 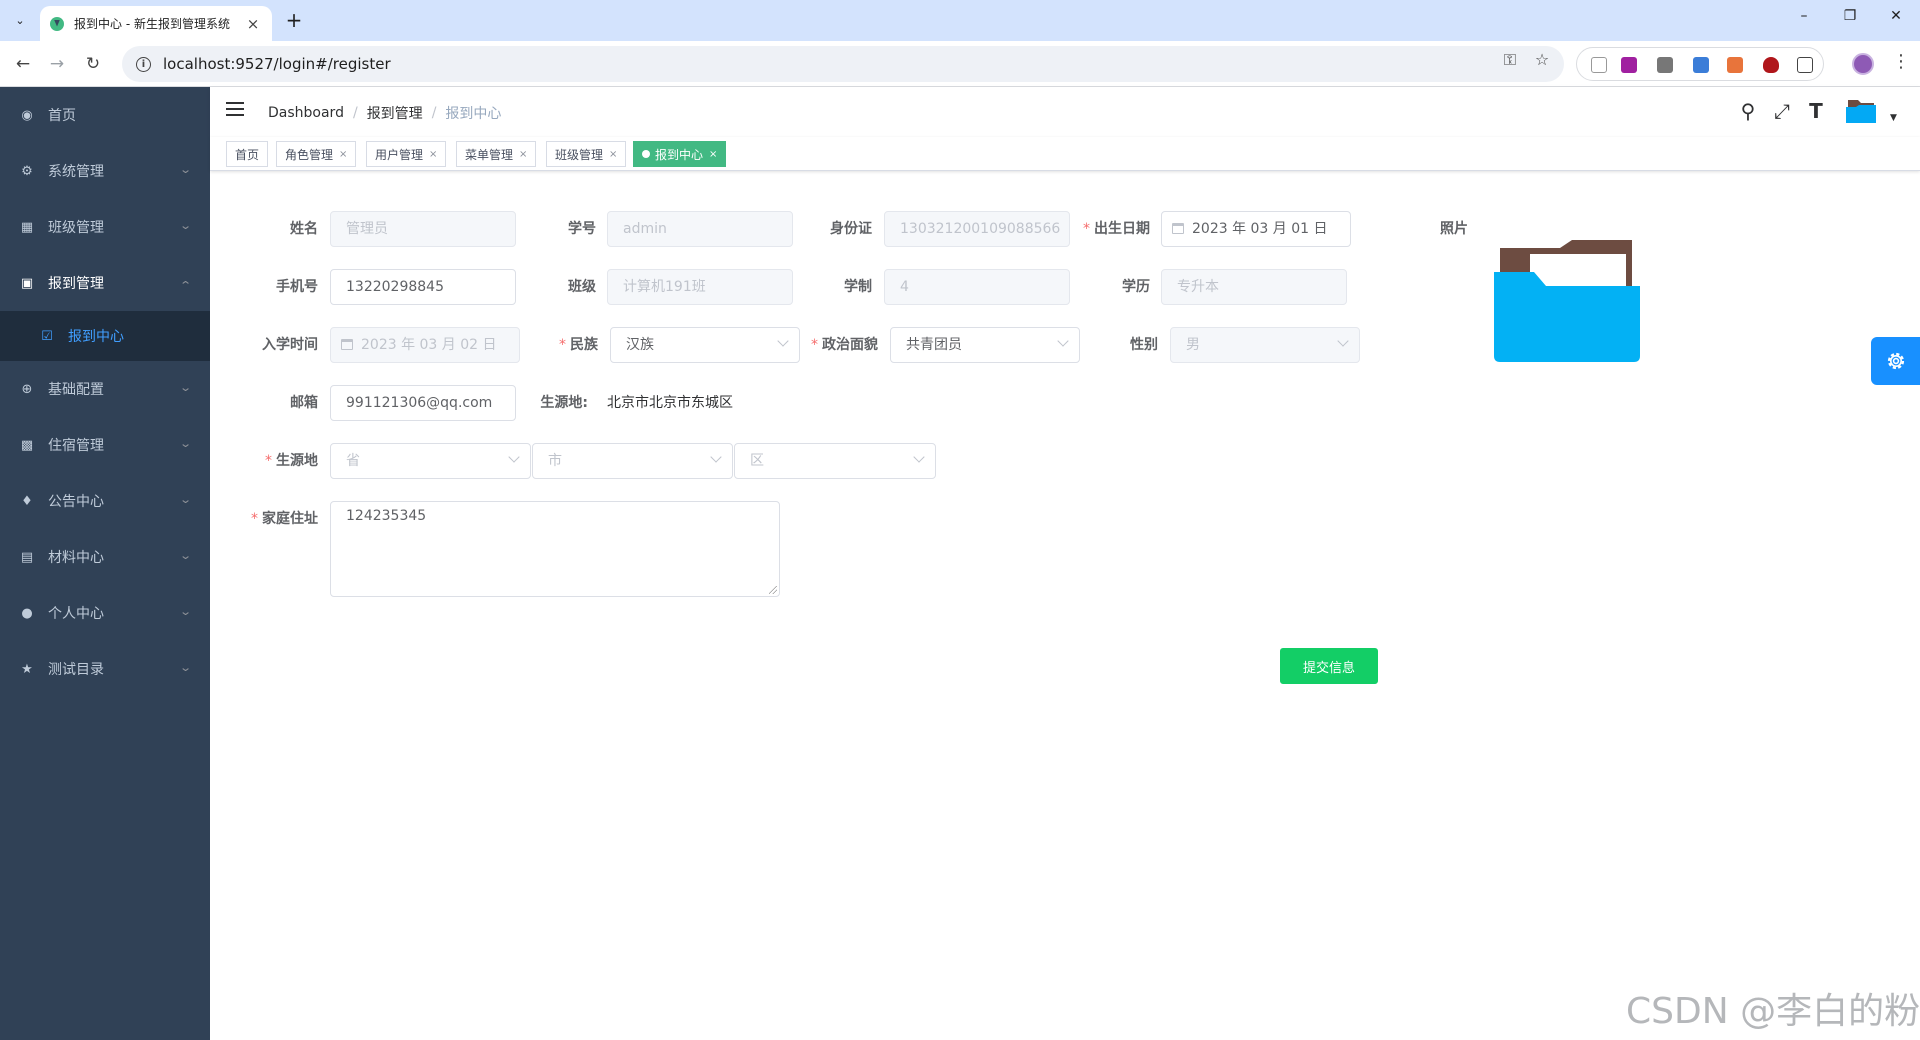 I want to click on sidebar-item-label: 测试目录, so click(x=76, y=670).